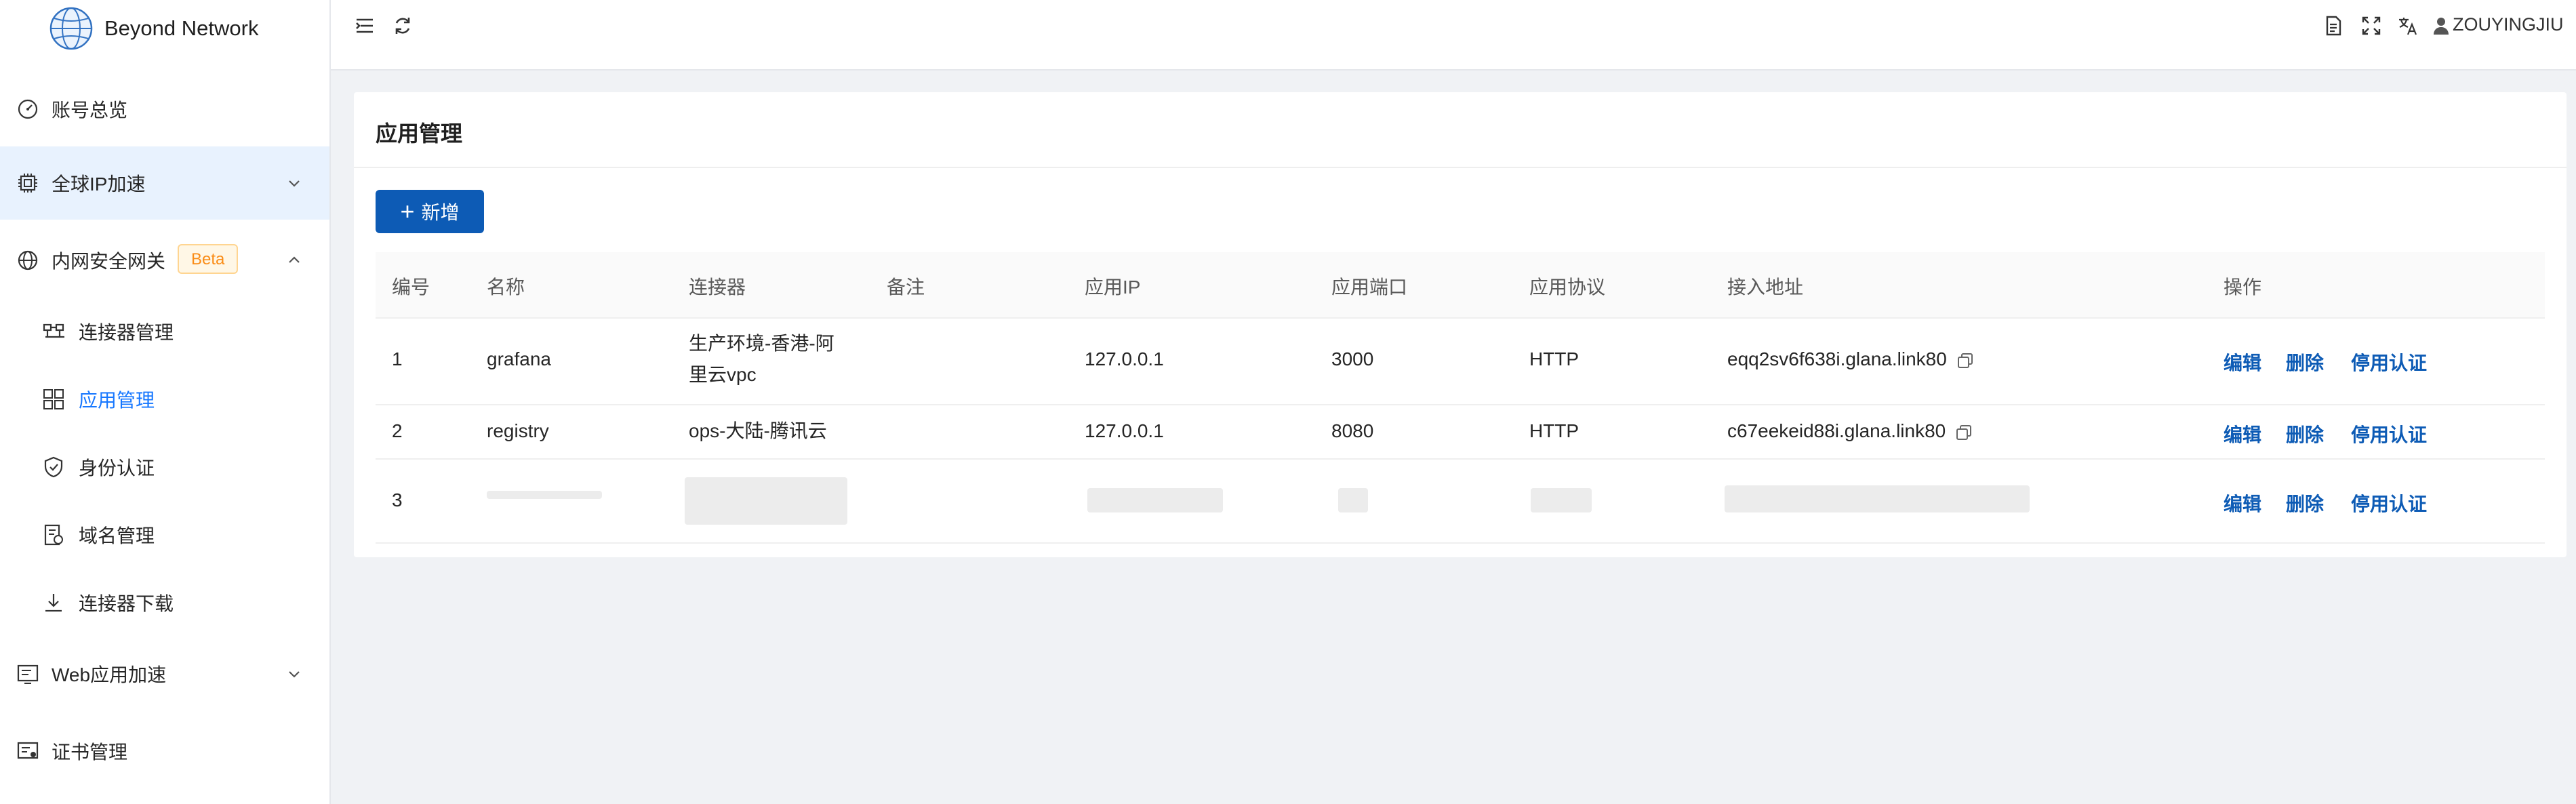 The image size is (2576, 804). I want to click on sidebar-subitem-identity-authentication: 身份认证, so click(164, 467).